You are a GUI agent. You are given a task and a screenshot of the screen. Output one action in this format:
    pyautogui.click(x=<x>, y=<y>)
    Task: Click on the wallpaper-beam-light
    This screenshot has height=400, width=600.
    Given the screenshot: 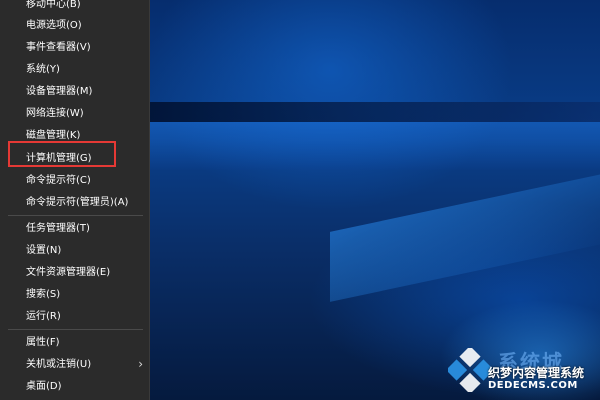 What is the action you would take?
    pyautogui.click(x=375, y=146)
    